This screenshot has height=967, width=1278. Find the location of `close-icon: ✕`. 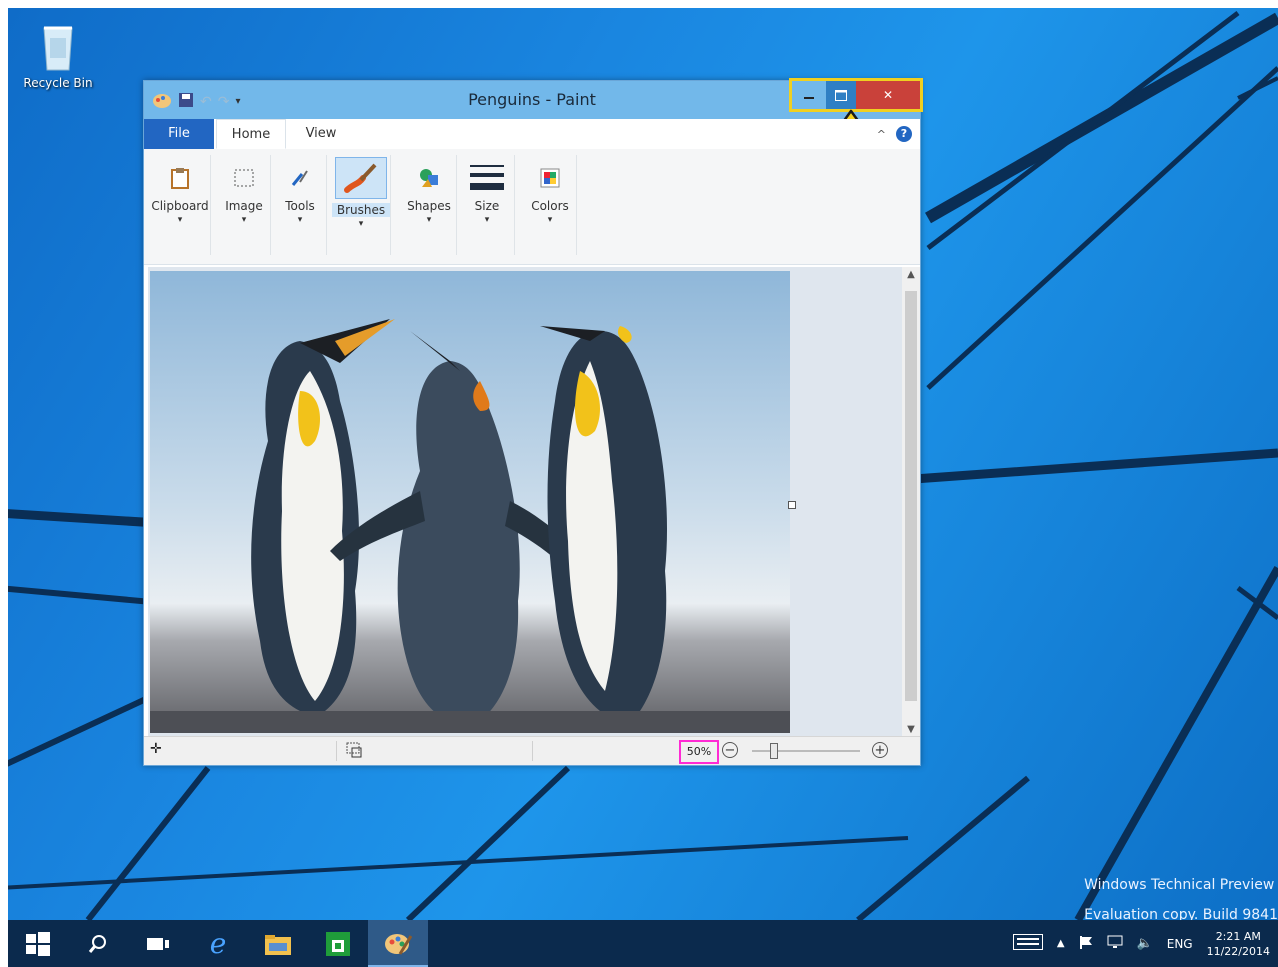

close-icon: ✕ is located at coordinates (888, 95).